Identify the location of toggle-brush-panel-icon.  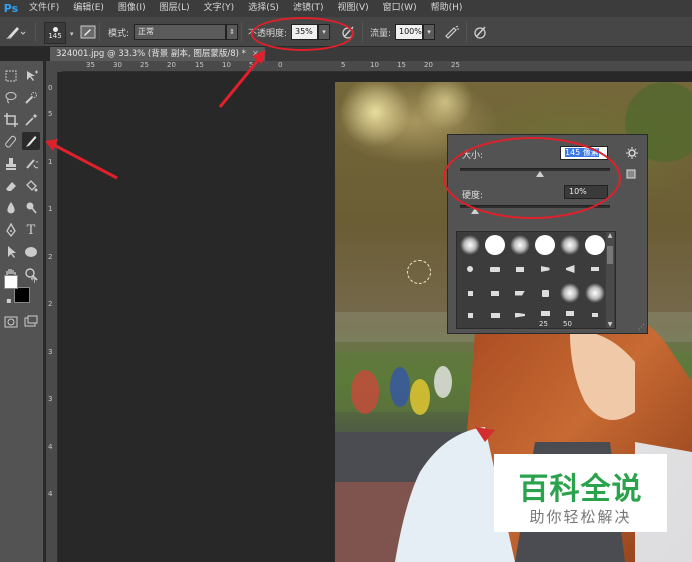
(88, 32).